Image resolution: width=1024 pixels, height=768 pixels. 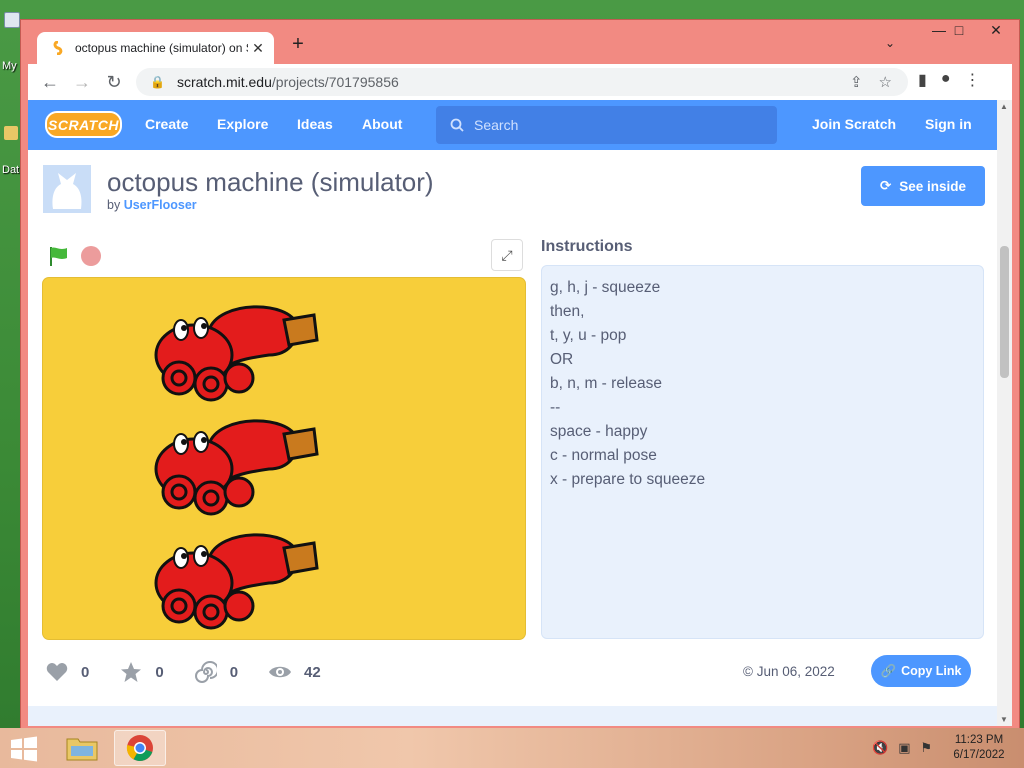 I want to click on taskbar-clock: 11:23 PM 6/17/2022, so click(x=979, y=748).